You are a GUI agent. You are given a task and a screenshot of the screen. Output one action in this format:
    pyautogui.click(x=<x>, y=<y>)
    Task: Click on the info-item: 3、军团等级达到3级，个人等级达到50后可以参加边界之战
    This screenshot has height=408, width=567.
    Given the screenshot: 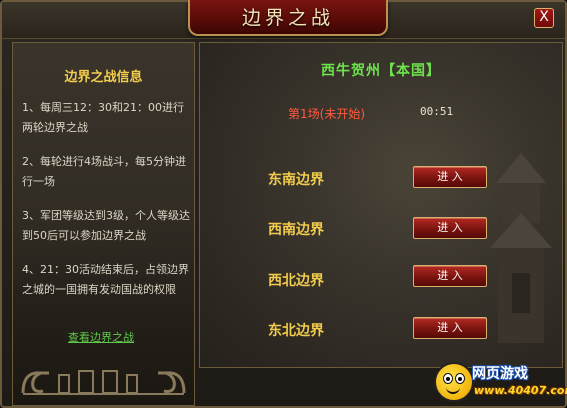 What is the action you would take?
    pyautogui.click(x=106, y=225)
    